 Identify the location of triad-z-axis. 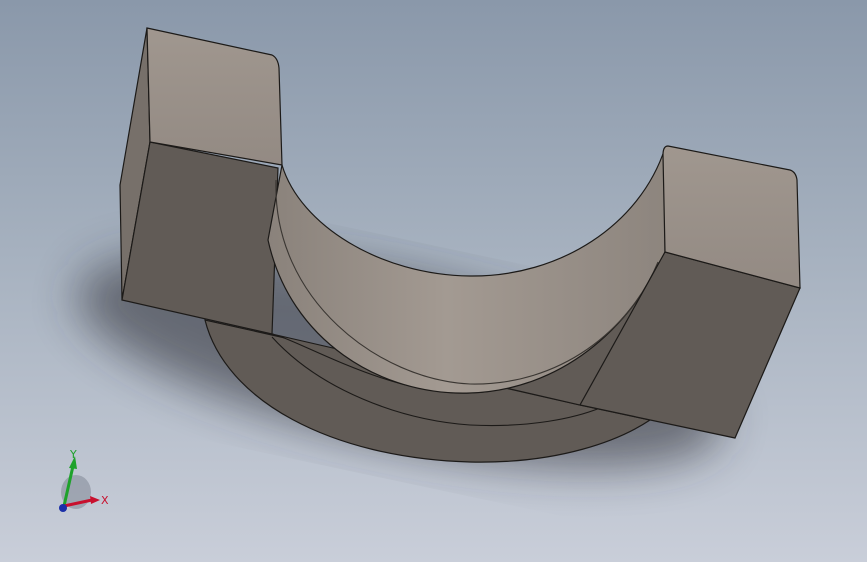
(63, 508).